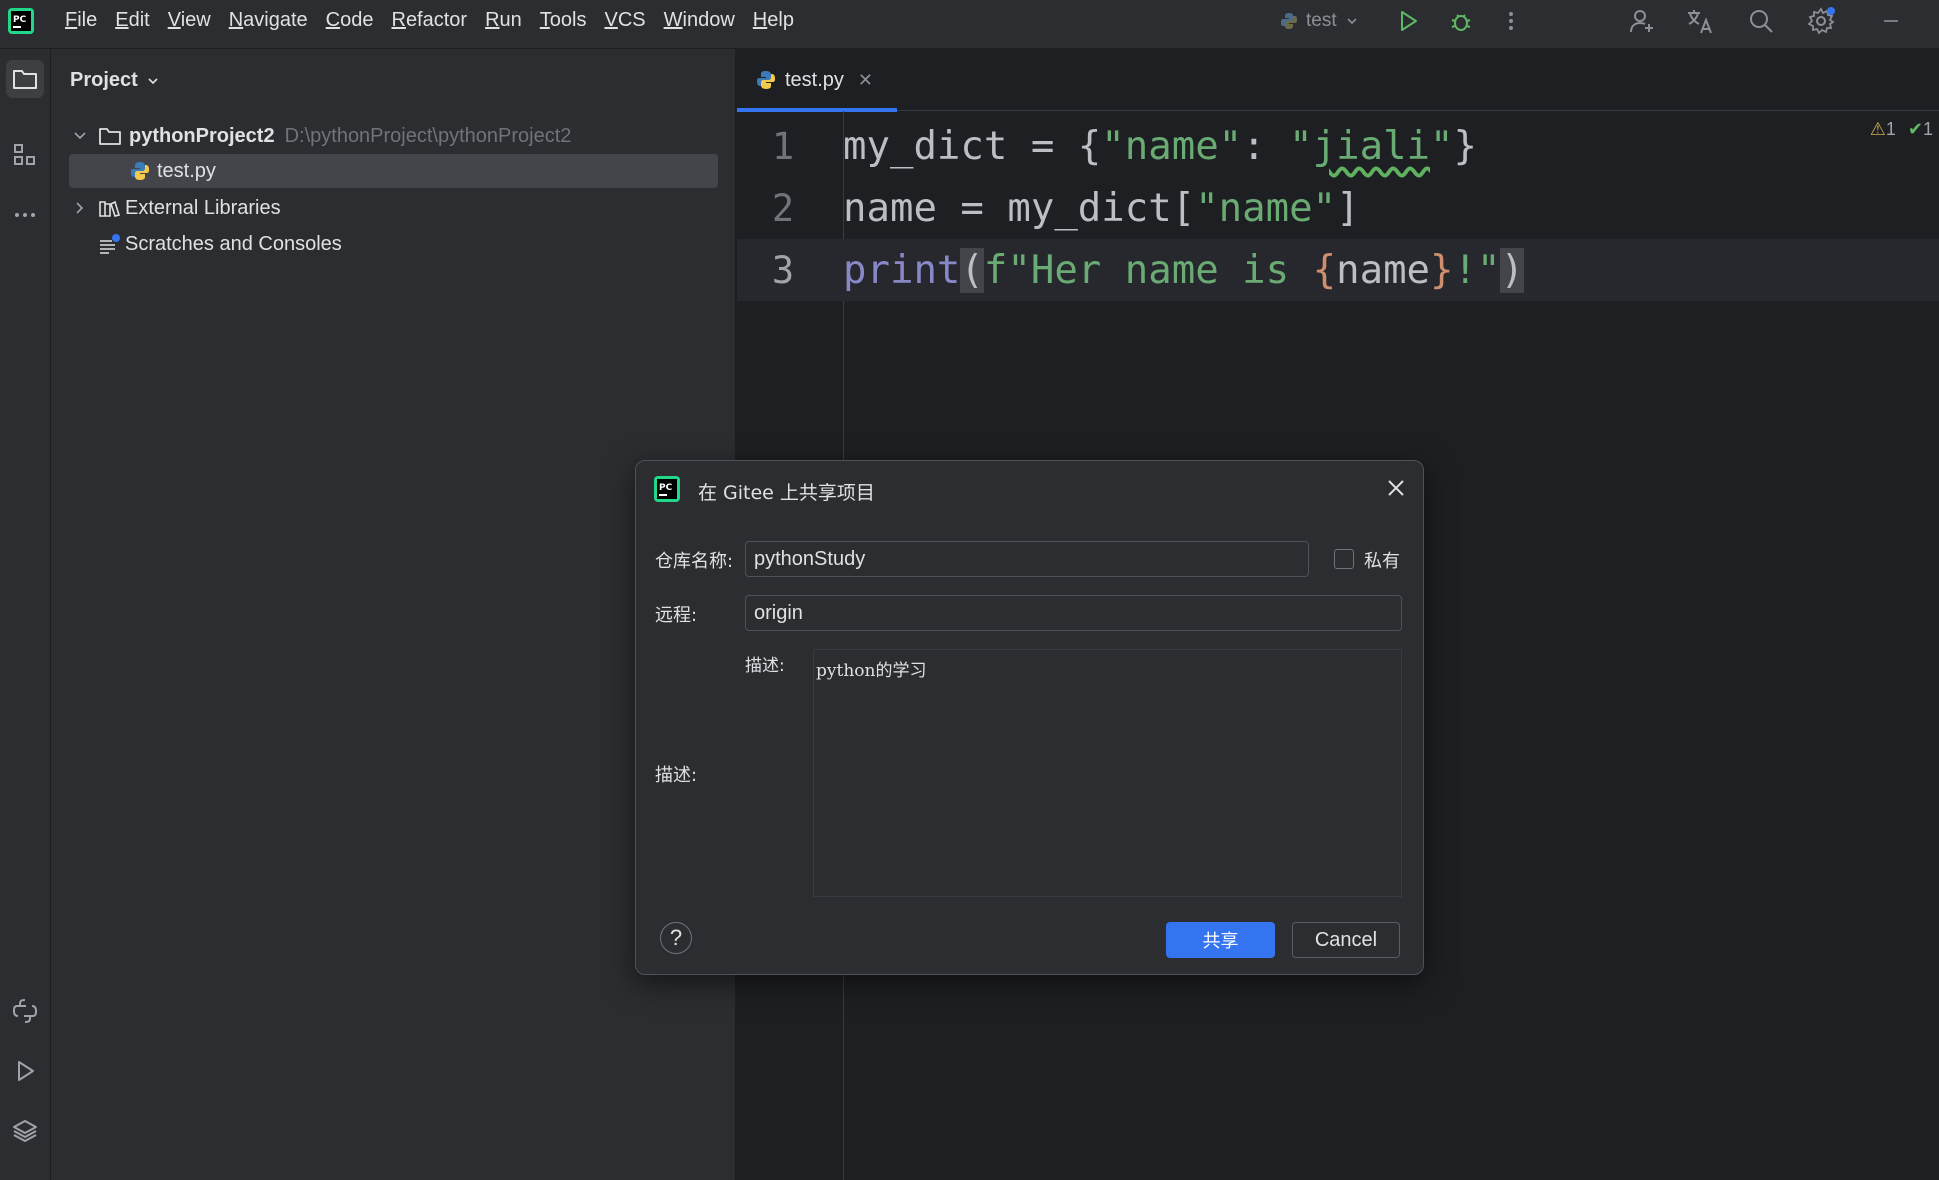 Image resolution: width=1939 pixels, height=1180 pixels. I want to click on settings-gear-icon, so click(1821, 21).